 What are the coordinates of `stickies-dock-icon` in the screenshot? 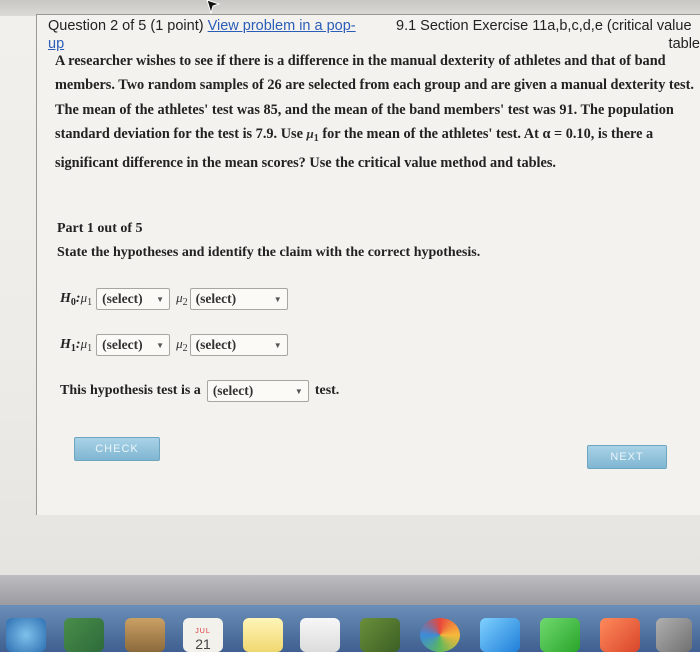 It's located at (263, 635).